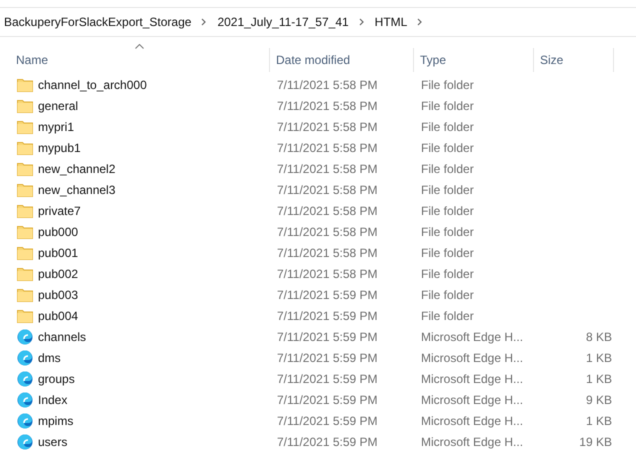 This screenshot has height=464, width=636. Describe the element at coordinates (135, 60) in the screenshot. I see `column-header: Name` at that location.